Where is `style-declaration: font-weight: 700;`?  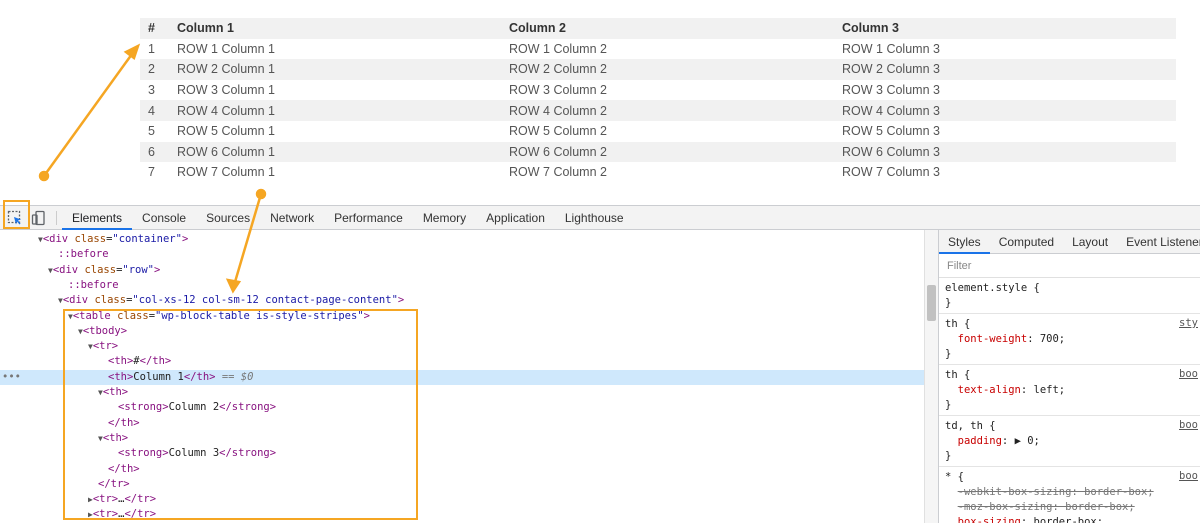 style-declaration: font-weight: 700; is located at coordinates (1069, 339).